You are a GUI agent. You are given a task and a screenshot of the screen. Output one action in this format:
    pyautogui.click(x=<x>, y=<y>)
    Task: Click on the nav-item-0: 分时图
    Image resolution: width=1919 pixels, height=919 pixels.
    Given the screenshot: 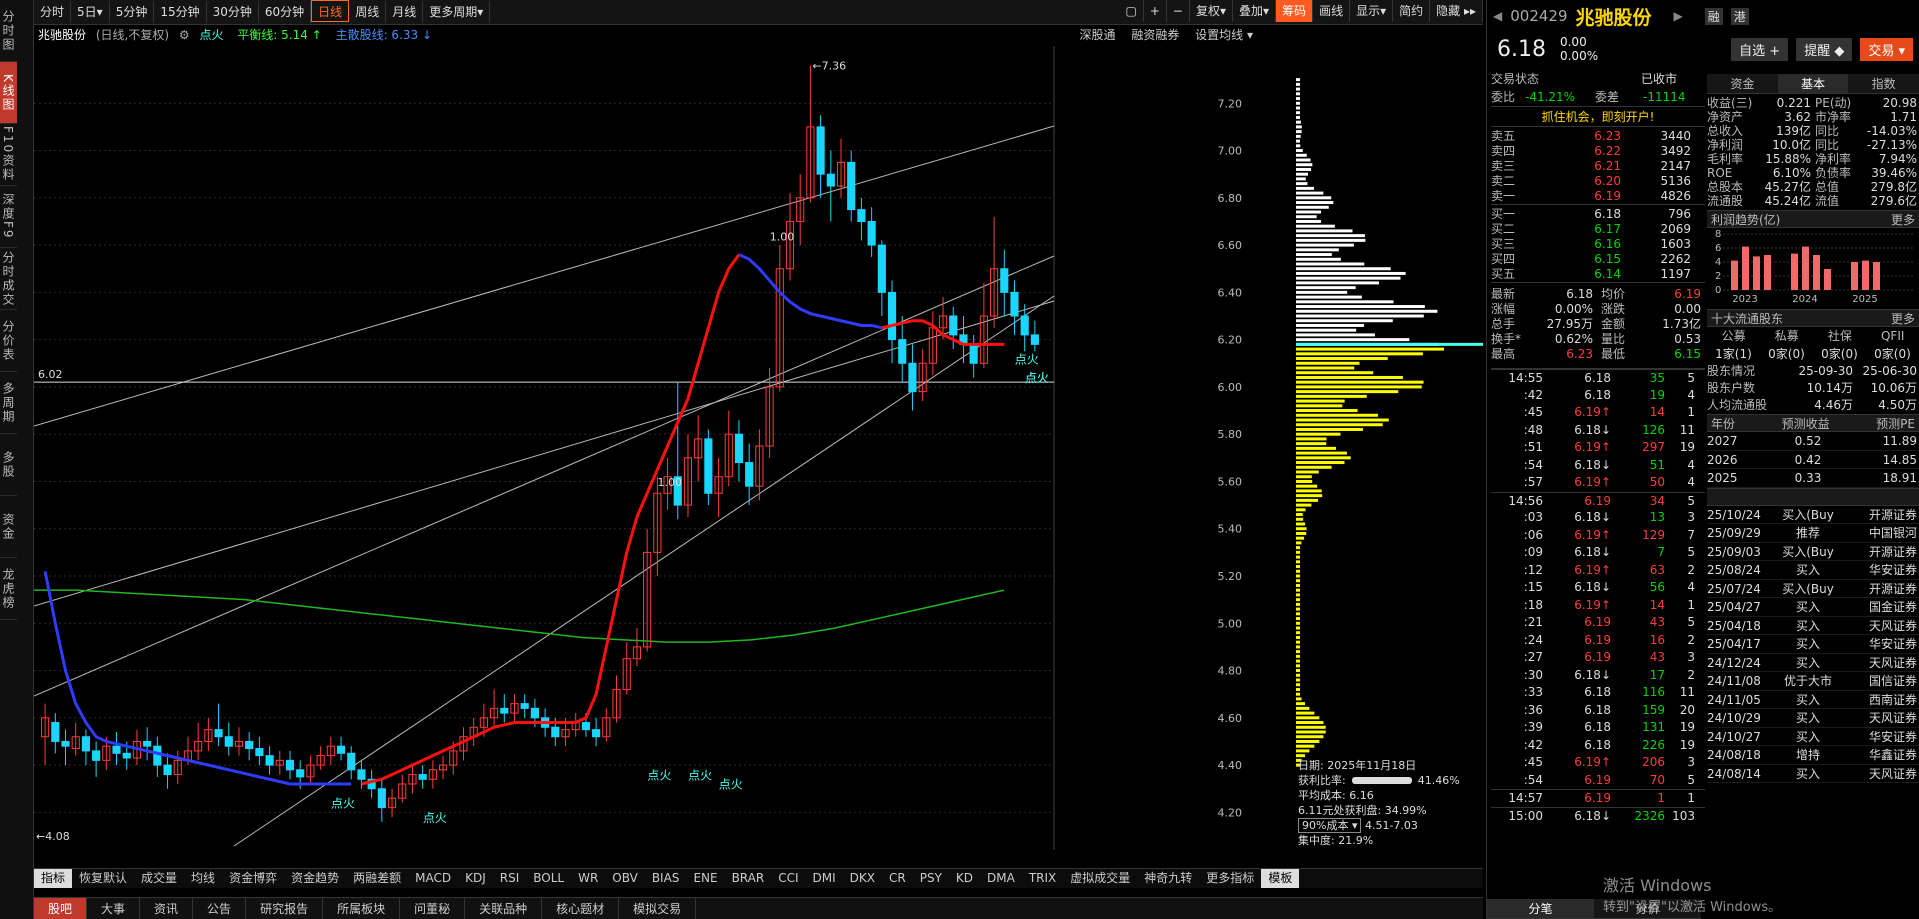 What is the action you would take?
    pyautogui.click(x=8, y=31)
    